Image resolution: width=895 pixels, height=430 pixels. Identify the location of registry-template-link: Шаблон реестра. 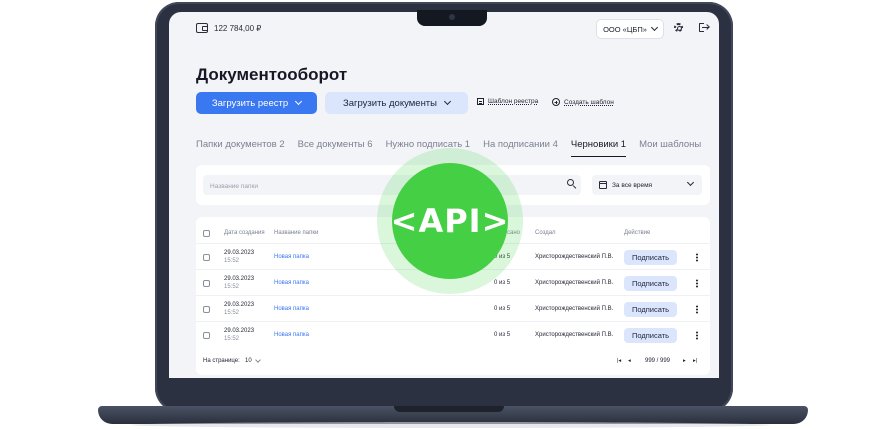
(507, 101).